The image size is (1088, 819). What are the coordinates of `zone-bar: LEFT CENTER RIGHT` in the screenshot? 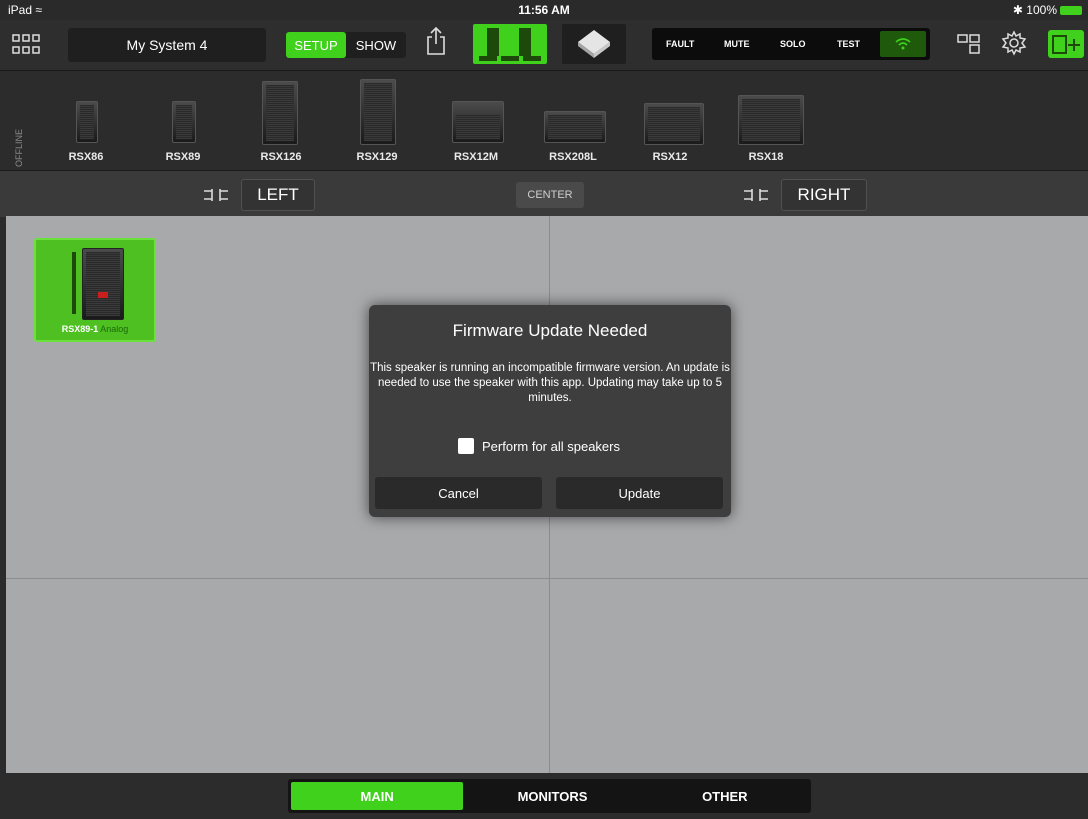 It's located at (544, 193).